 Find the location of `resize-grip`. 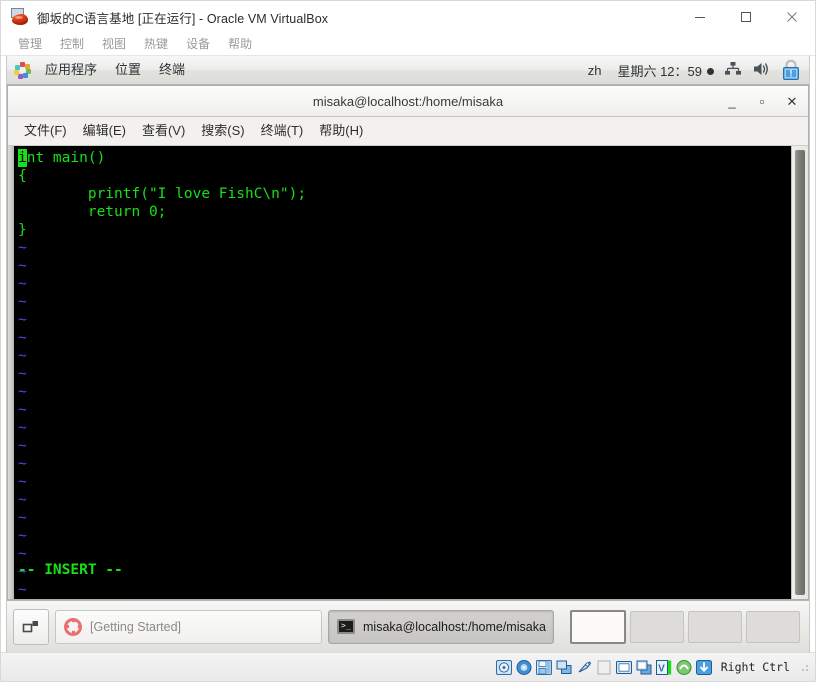

resize-grip is located at coordinates (804, 667).